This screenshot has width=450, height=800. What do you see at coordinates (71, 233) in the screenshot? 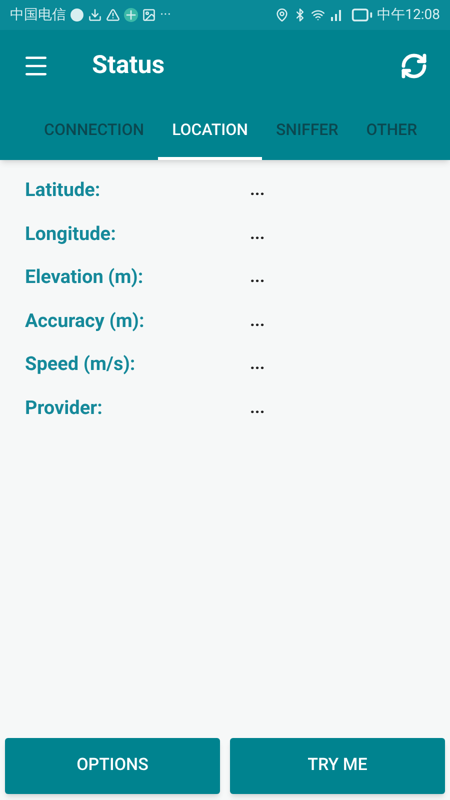
I see `field-label: Longitude:` at bounding box center [71, 233].